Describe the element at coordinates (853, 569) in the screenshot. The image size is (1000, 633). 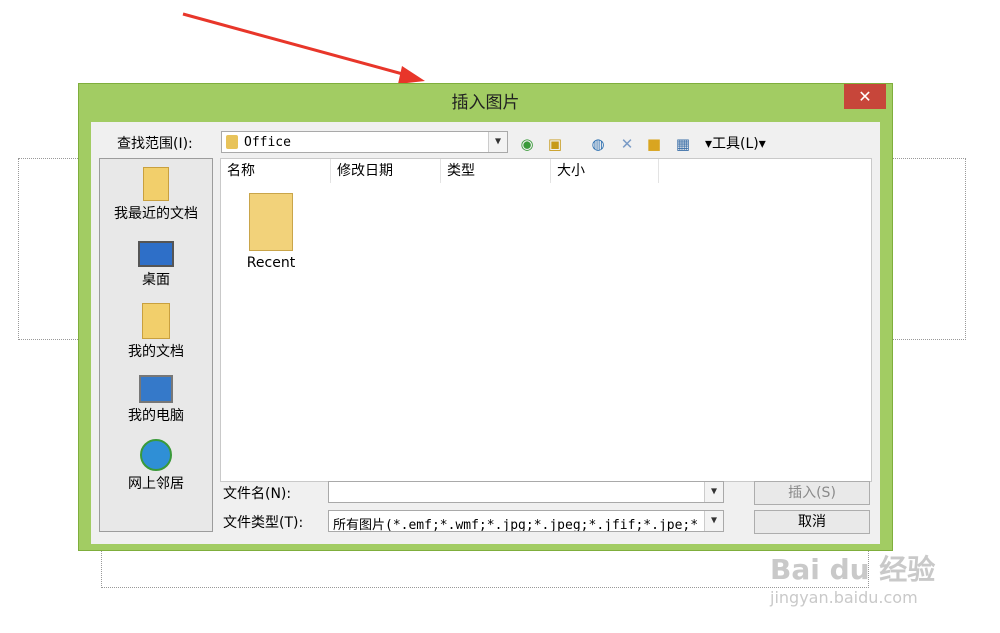
I see `watermark-brand: Bai du 经验` at that location.